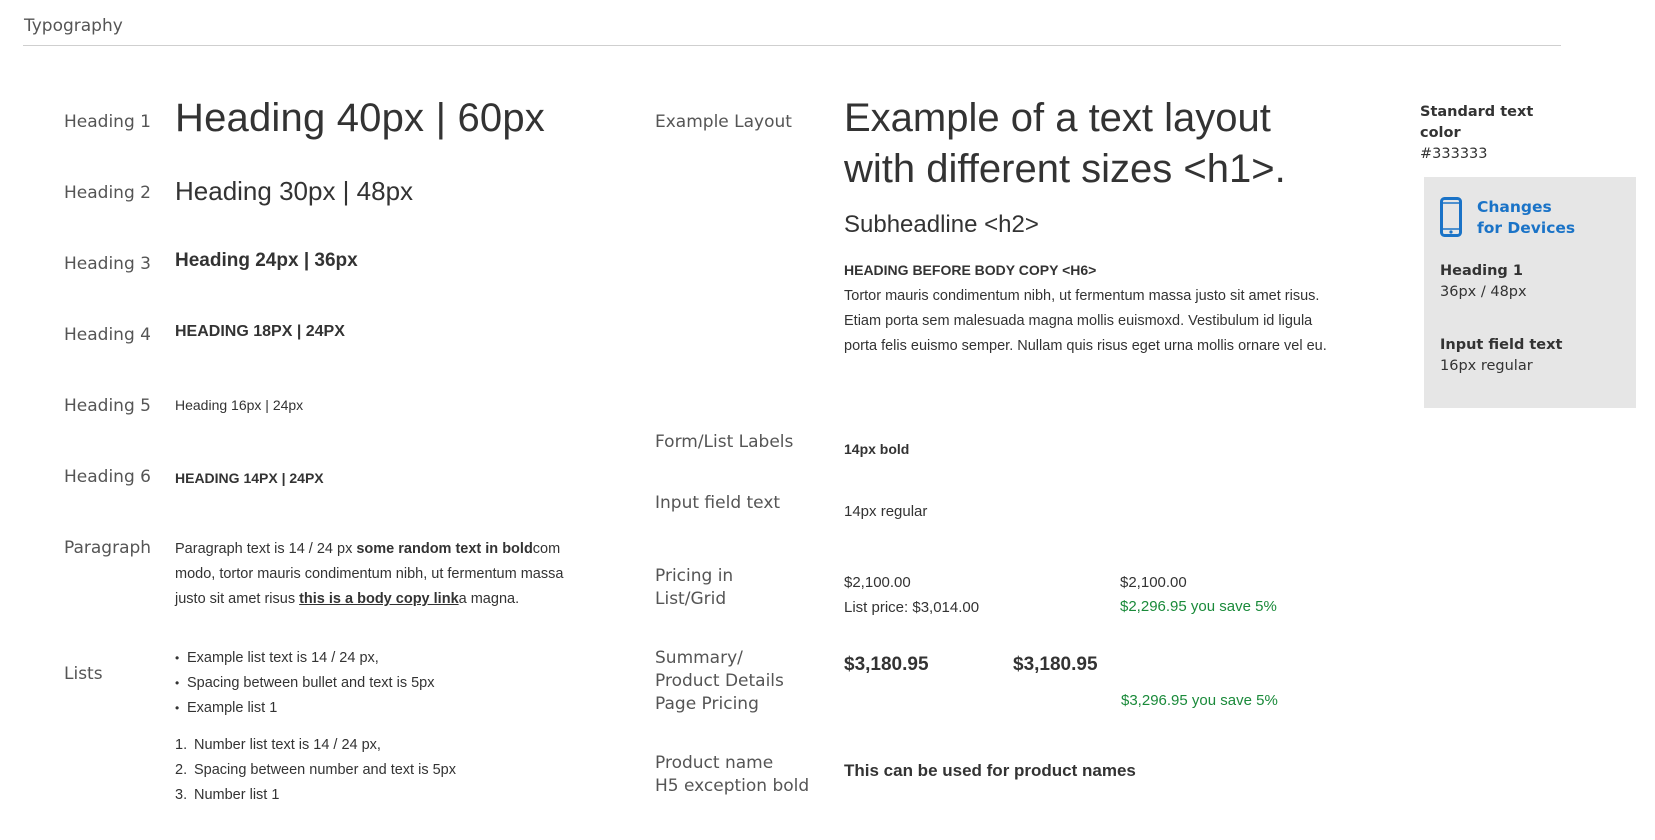 Image resolution: width=1655 pixels, height=840 pixels. I want to click on devices-h1-label: Heading 1, so click(1481, 271).